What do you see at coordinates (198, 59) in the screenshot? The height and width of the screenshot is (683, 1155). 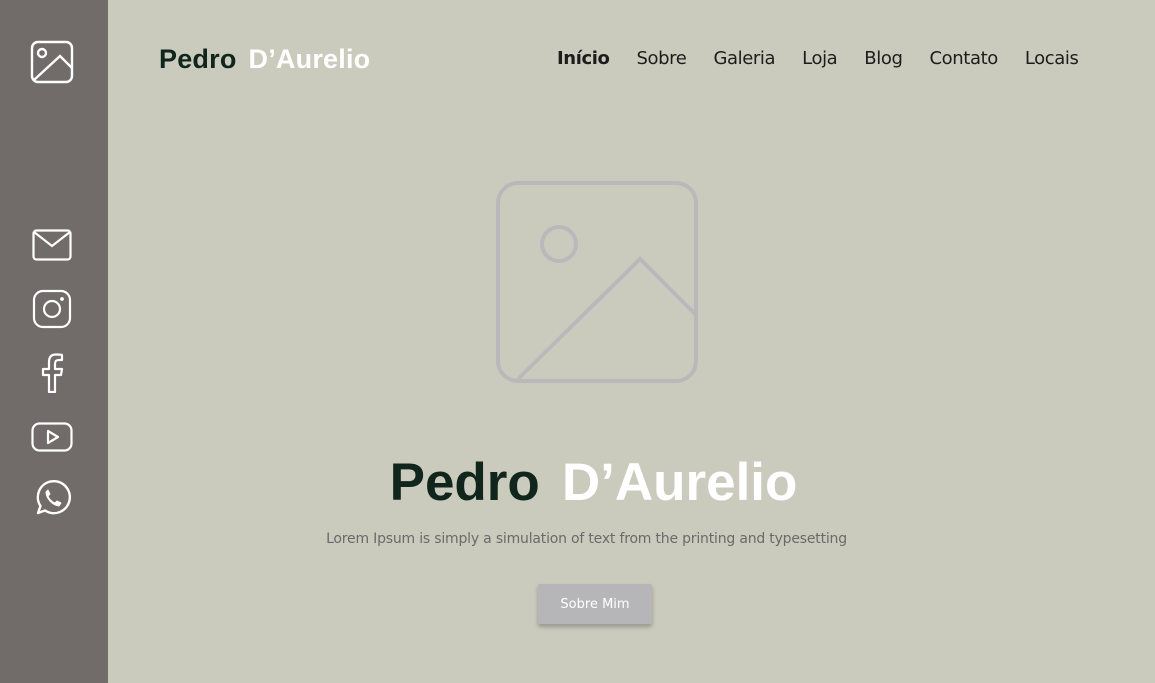 I see `logo-first-name: Pedro` at bounding box center [198, 59].